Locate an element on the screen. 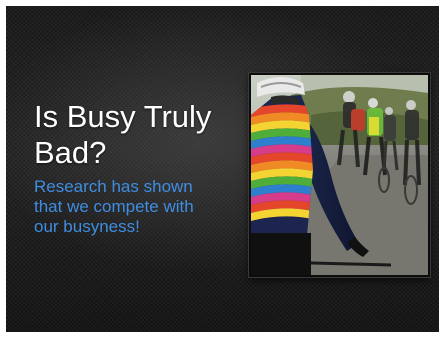 The width and height of the screenshot is (444, 338). slide-title-line-1: Is Busy Truly is located at coordinates (123, 116).